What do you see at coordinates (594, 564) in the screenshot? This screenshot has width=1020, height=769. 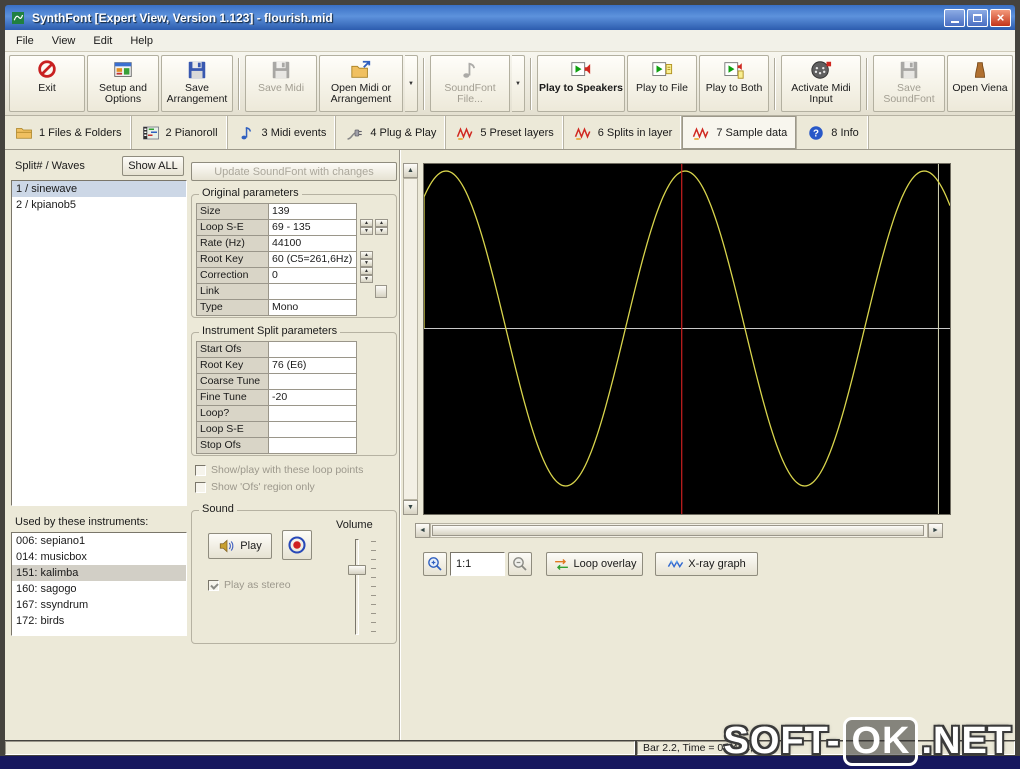 I see `loop-overlay-button: Loop overlay` at bounding box center [594, 564].